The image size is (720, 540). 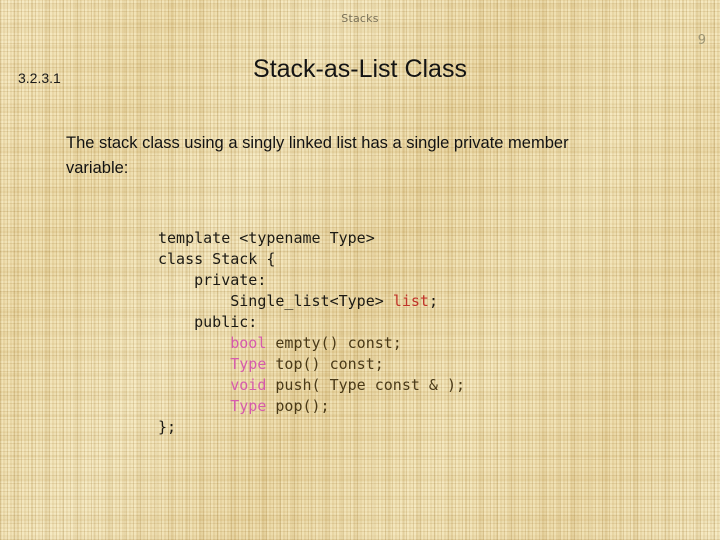 I want to click on code-token: Single_list<Type>, so click(x=275, y=301).